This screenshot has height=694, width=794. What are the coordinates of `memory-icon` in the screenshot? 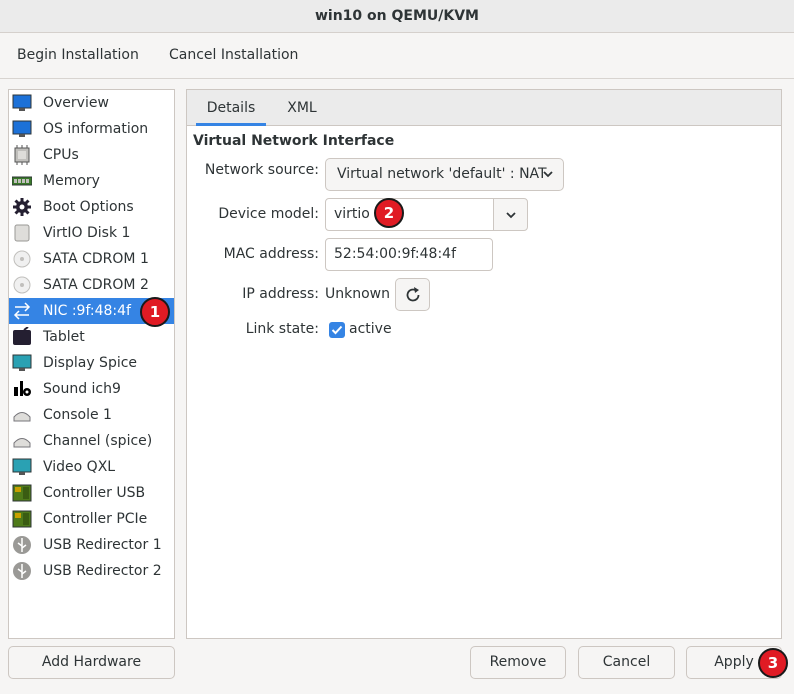 It's located at (22, 181).